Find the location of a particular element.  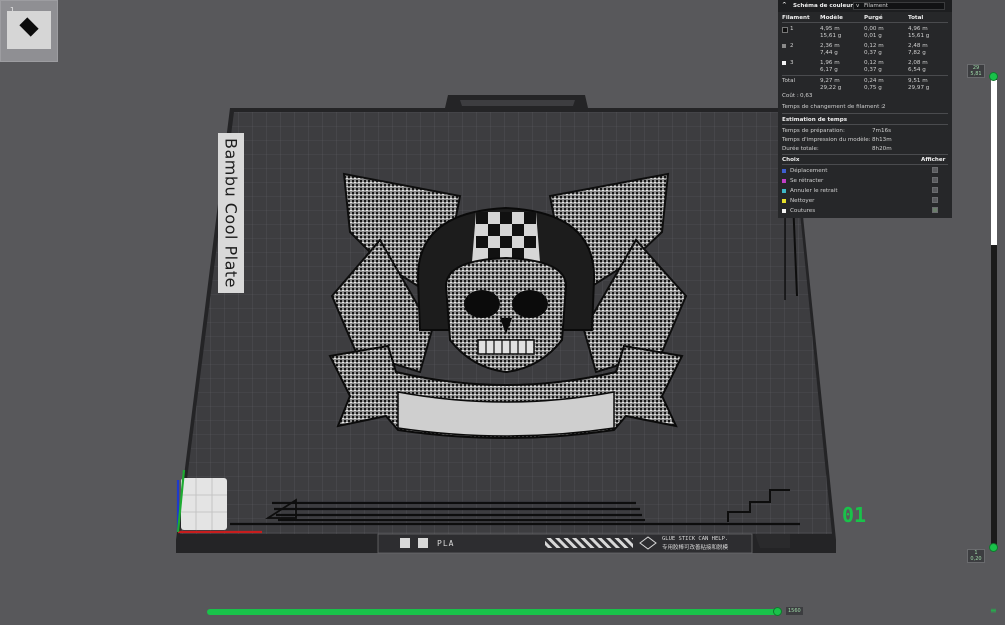

total-label: Total is located at coordinates (789, 81).